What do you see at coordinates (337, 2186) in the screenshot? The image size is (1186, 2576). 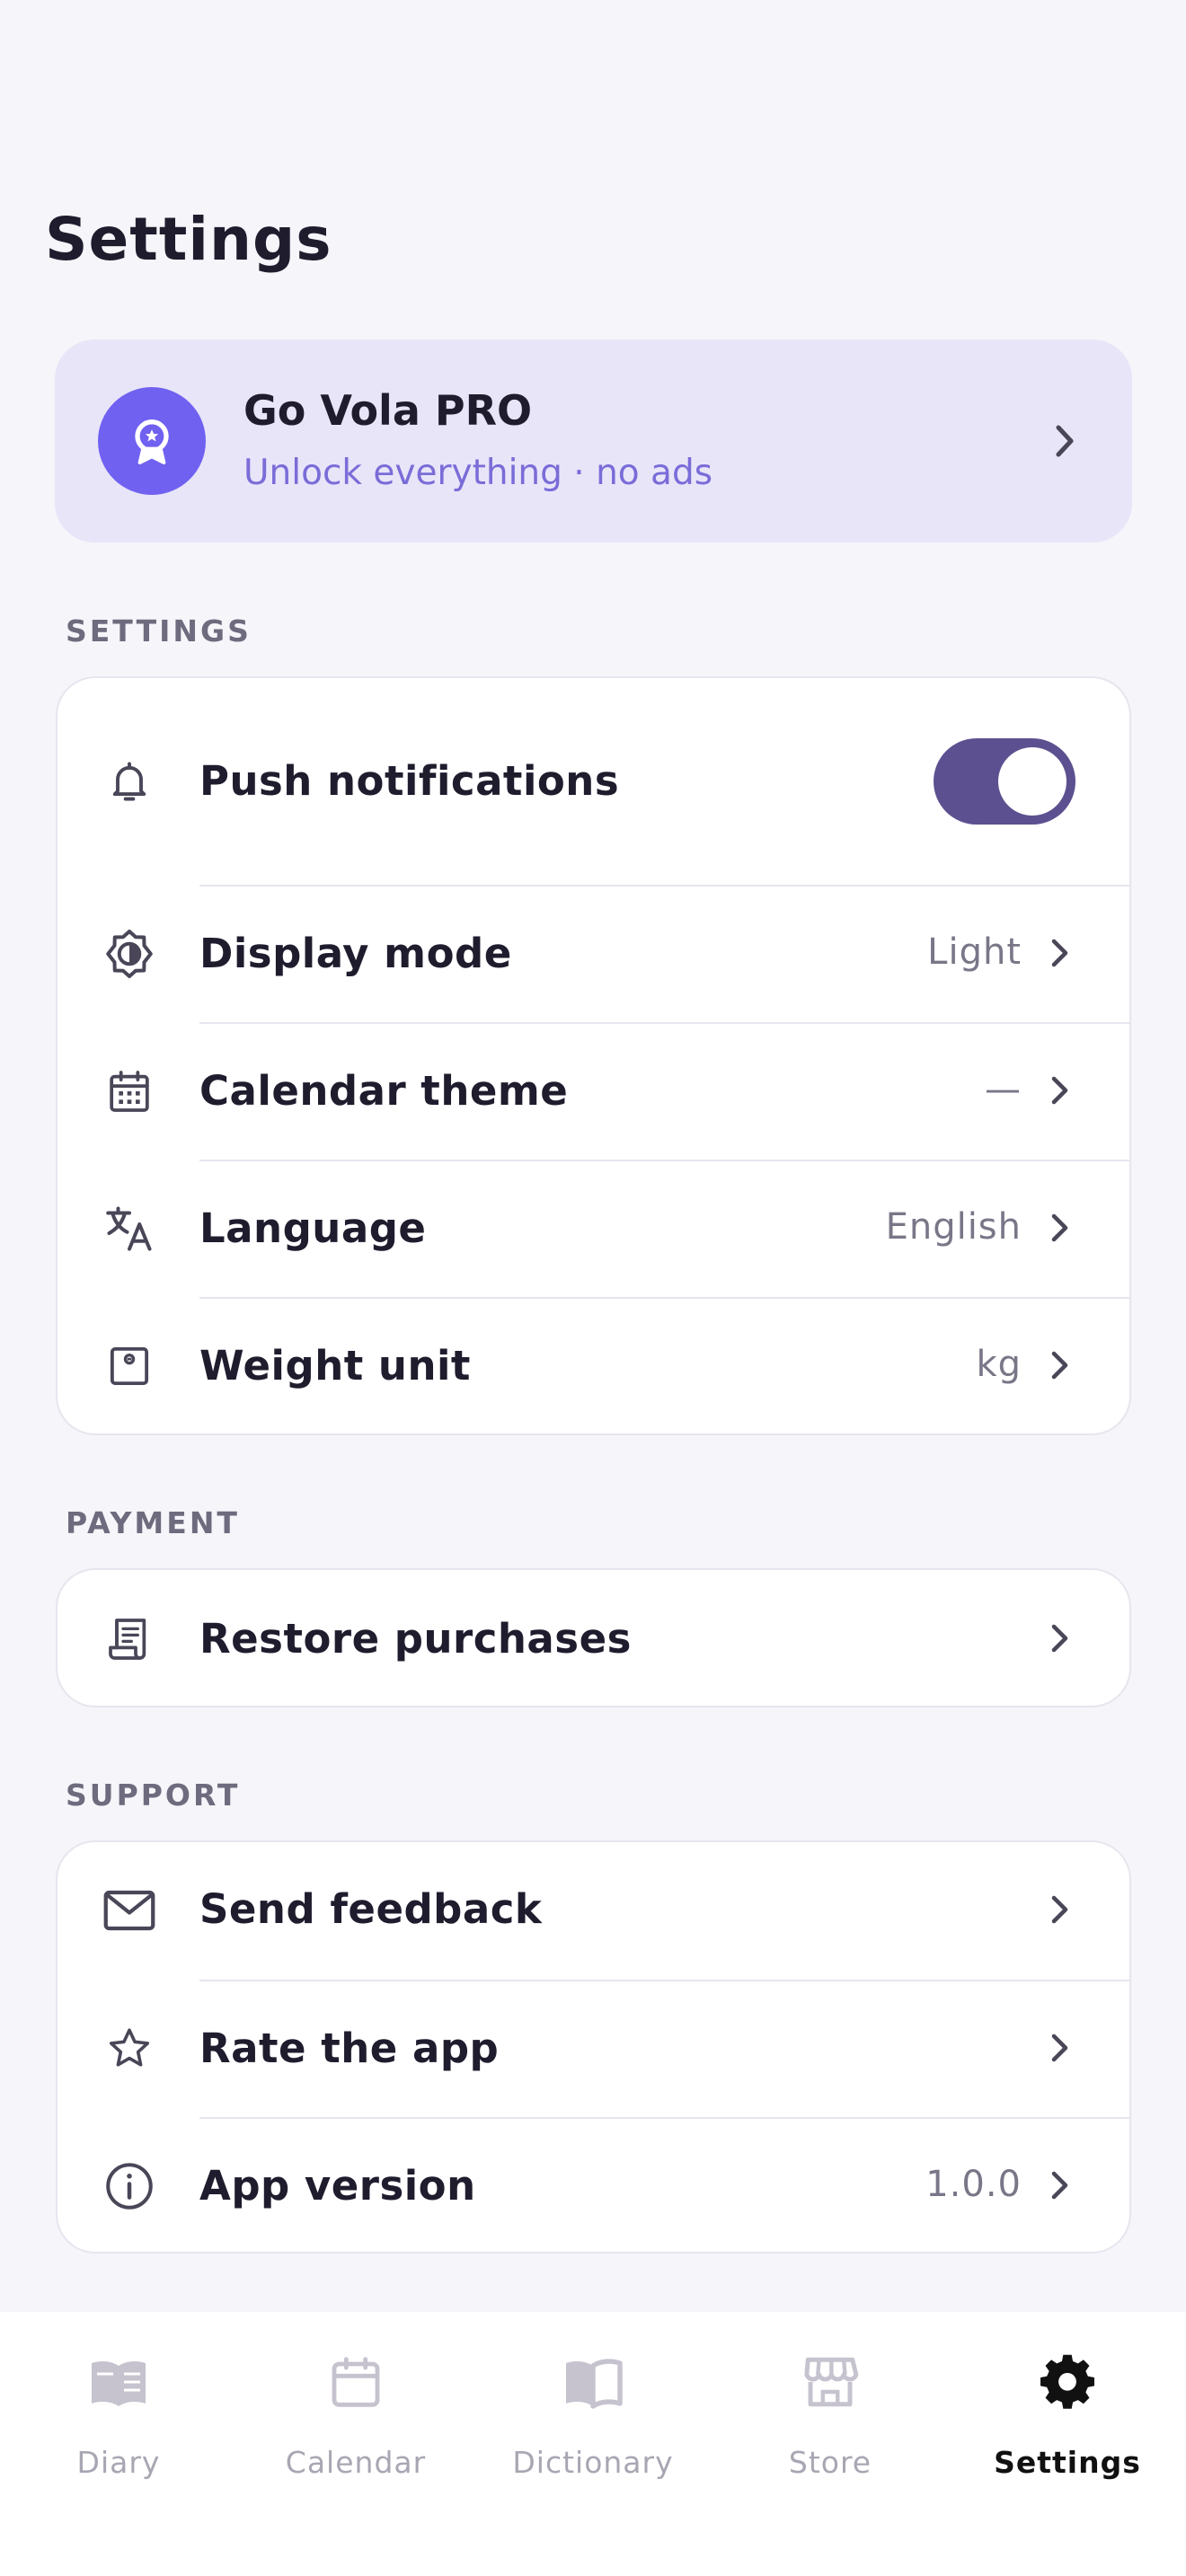 I see `app-version-label: App version` at bounding box center [337, 2186].